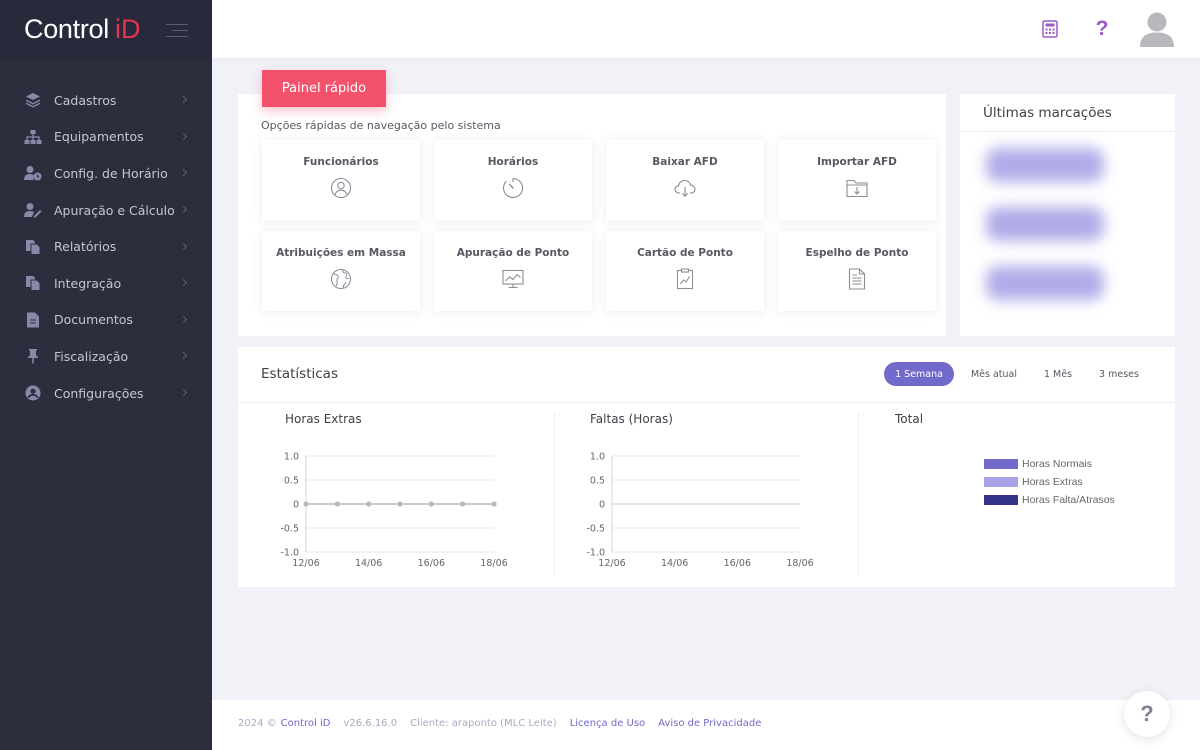 The image size is (1200, 750). What do you see at coordinates (1050, 29) in the screenshot?
I see `calculator-icon` at bounding box center [1050, 29].